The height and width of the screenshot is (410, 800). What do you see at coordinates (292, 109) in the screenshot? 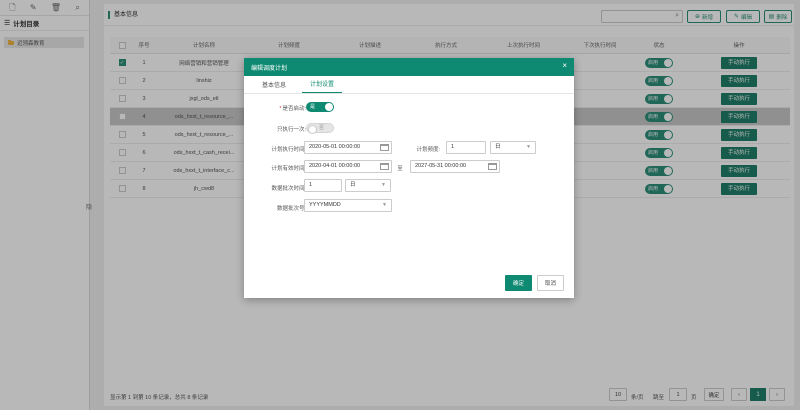
I see `auto-start-label: *是否启动:` at bounding box center [292, 109].